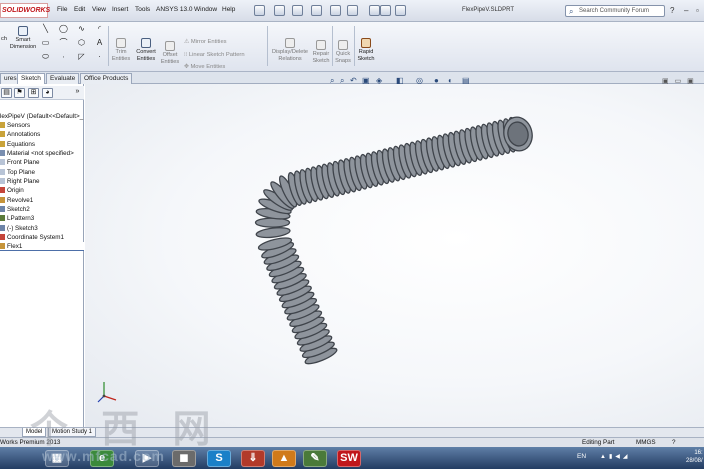 The height and width of the screenshot is (469, 704). I want to click on tree-item-annotations: Annotations, so click(20, 134).